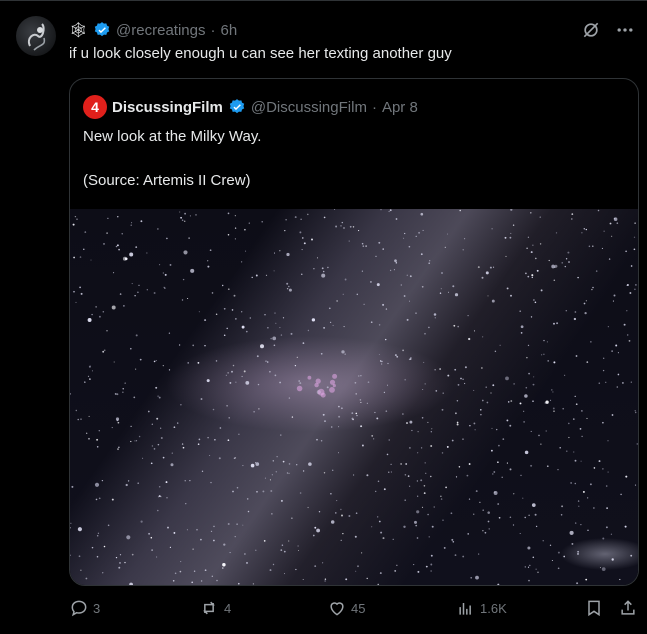  Describe the element at coordinates (160, 30) in the screenshot. I see `author-handle: @recreatings` at that location.